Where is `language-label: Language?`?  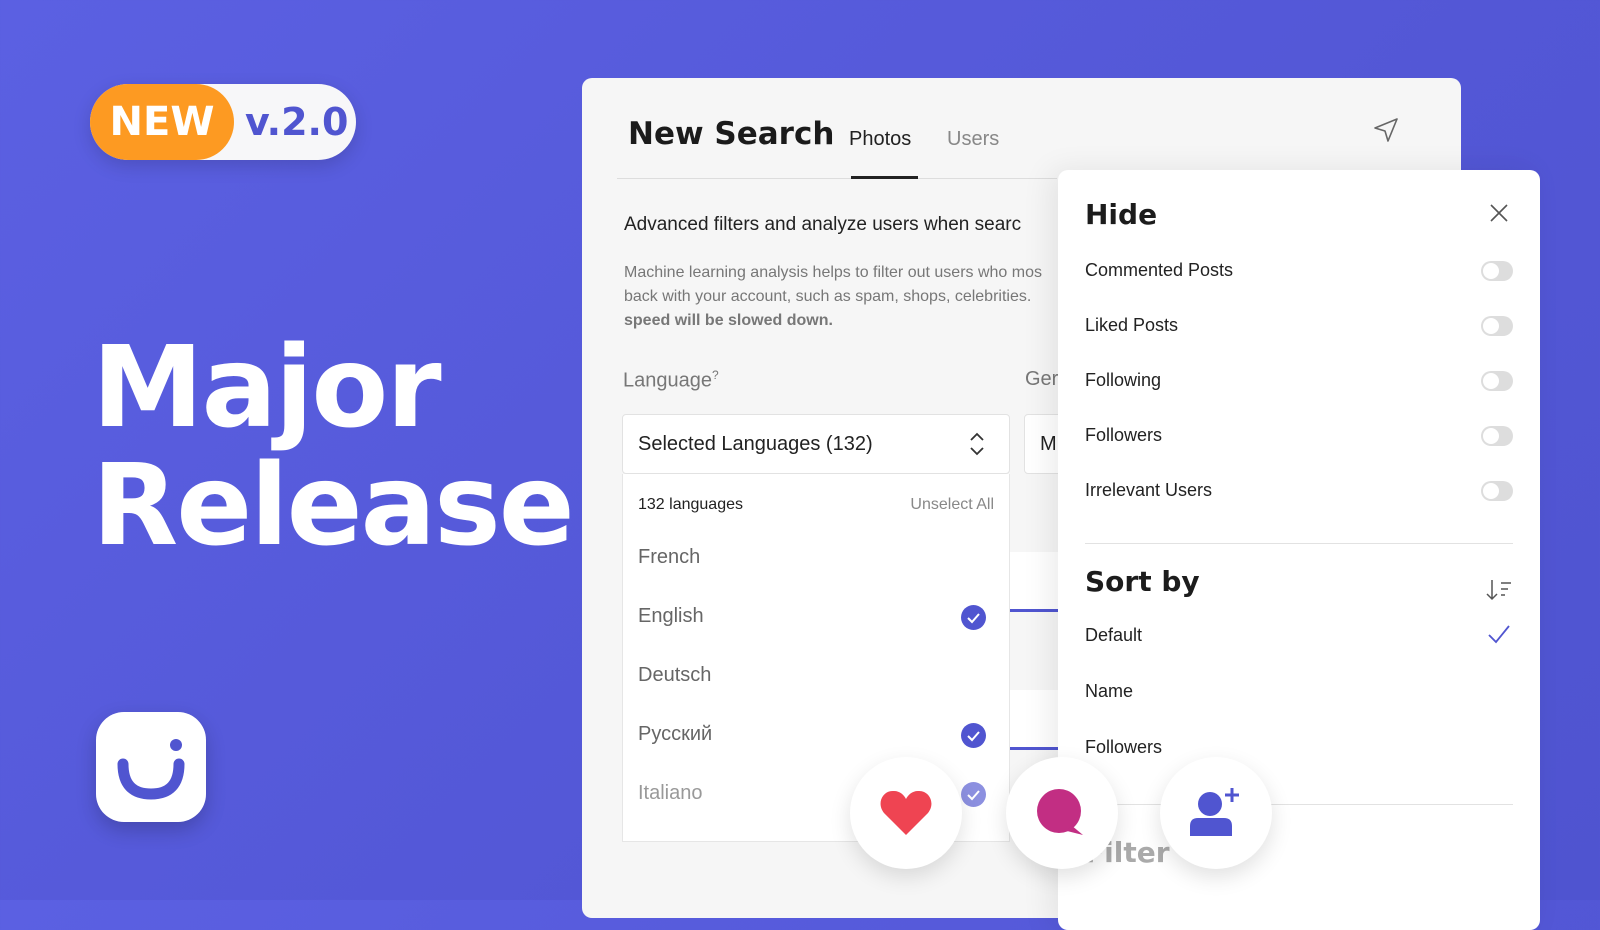
language-label: Language? is located at coordinates (671, 380).